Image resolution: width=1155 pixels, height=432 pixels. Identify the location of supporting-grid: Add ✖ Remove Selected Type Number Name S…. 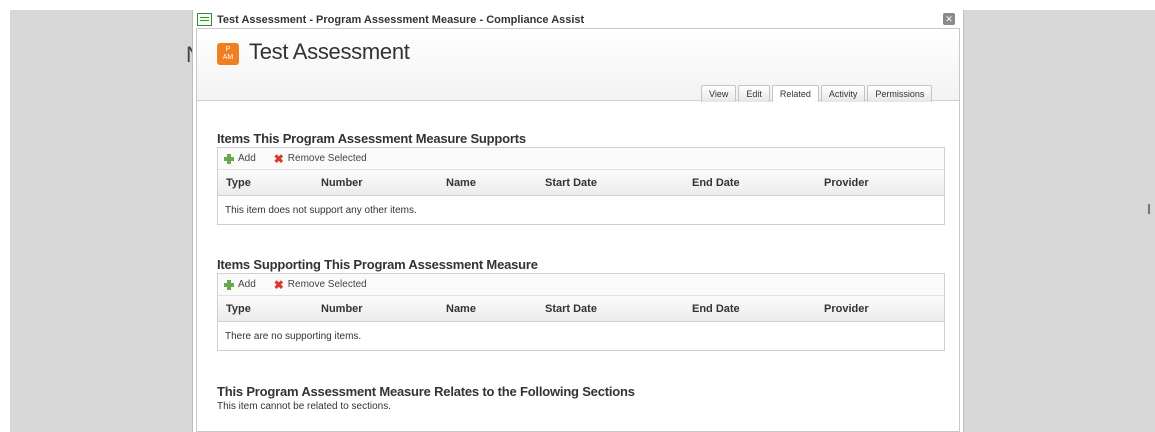
(581, 312).